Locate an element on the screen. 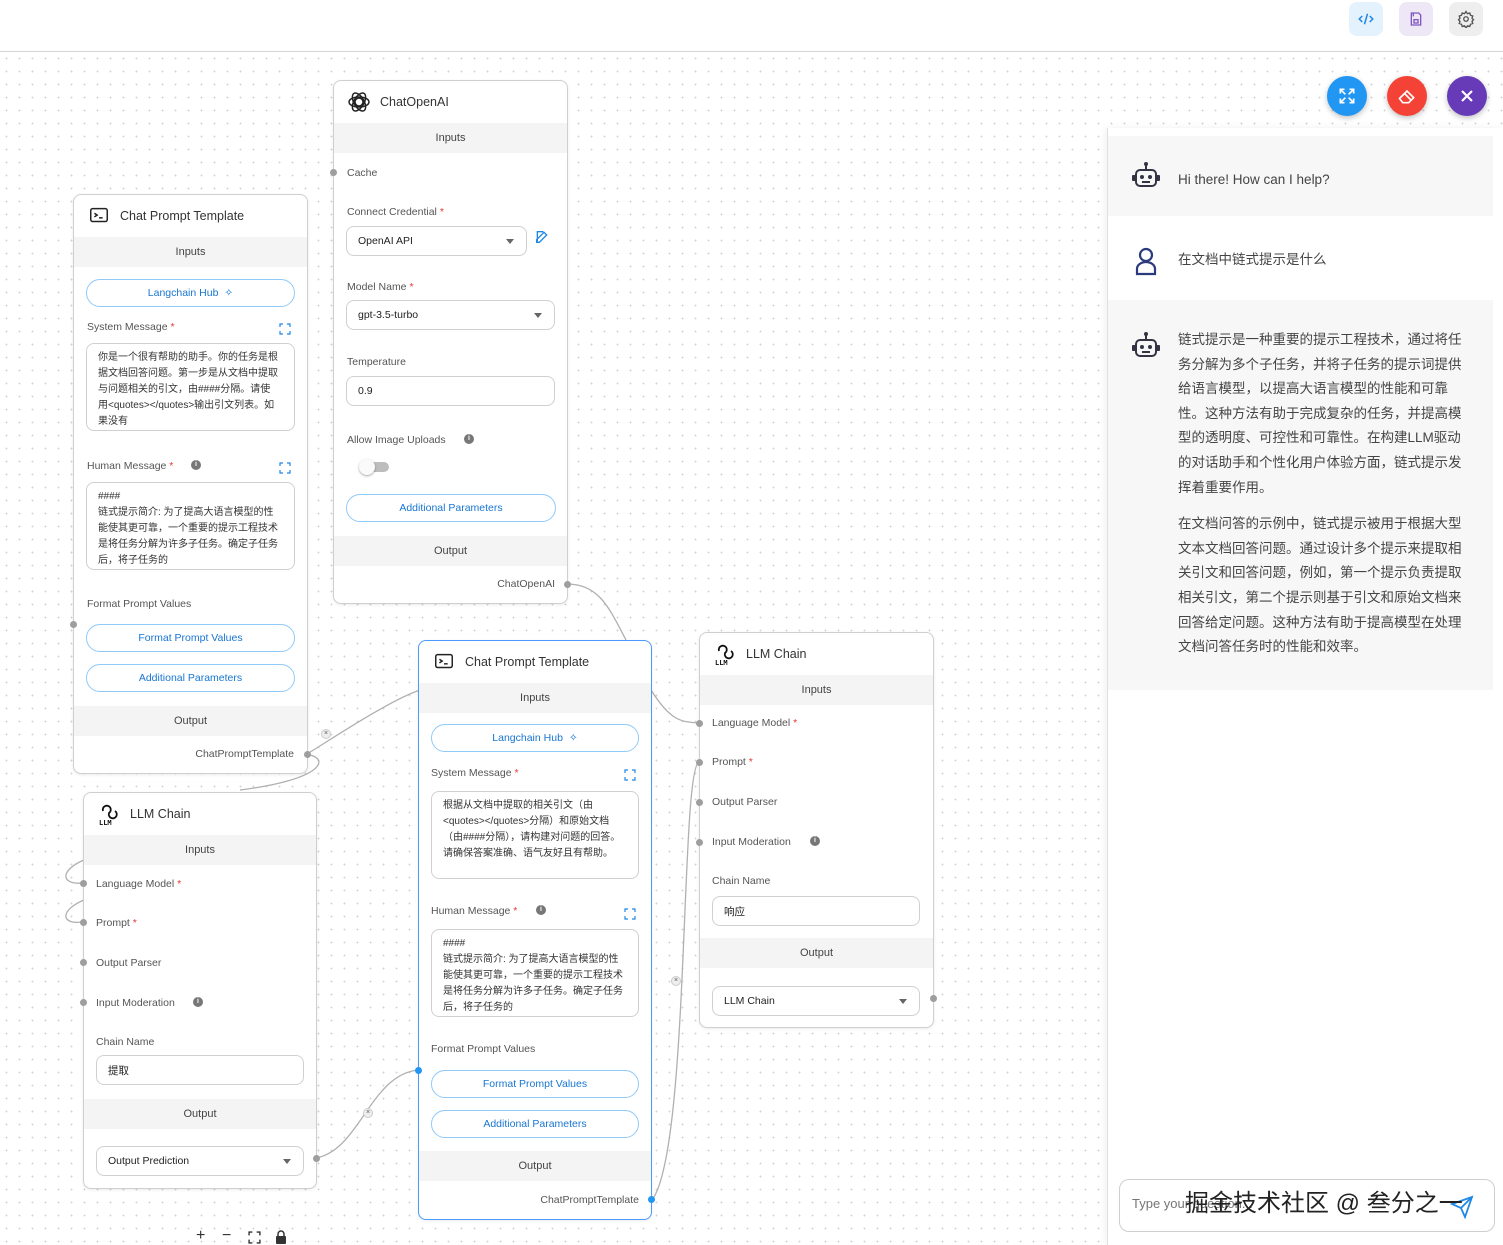 The width and height of the screenshot is (1503, 1245). settings-button is located at coordinates (1466, 19).